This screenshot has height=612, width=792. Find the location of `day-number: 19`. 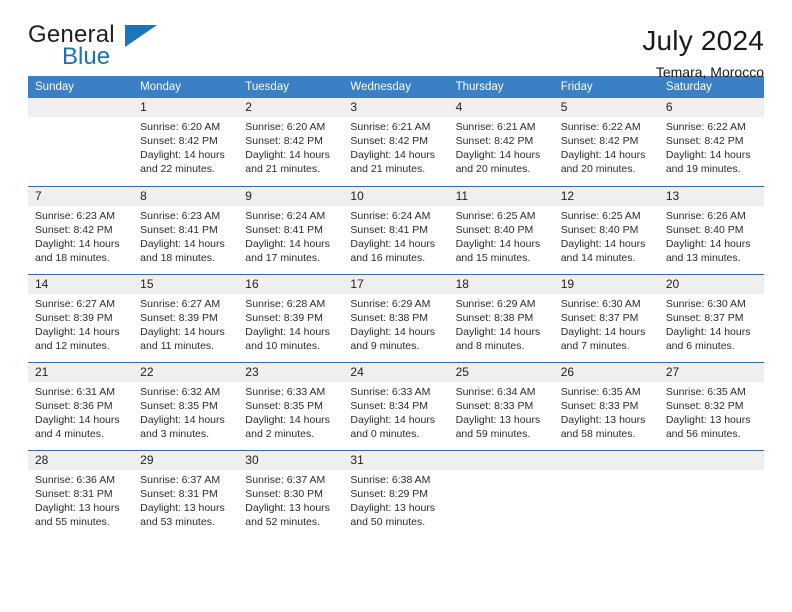

day-number: 19 is located at coordinates (606, 284).